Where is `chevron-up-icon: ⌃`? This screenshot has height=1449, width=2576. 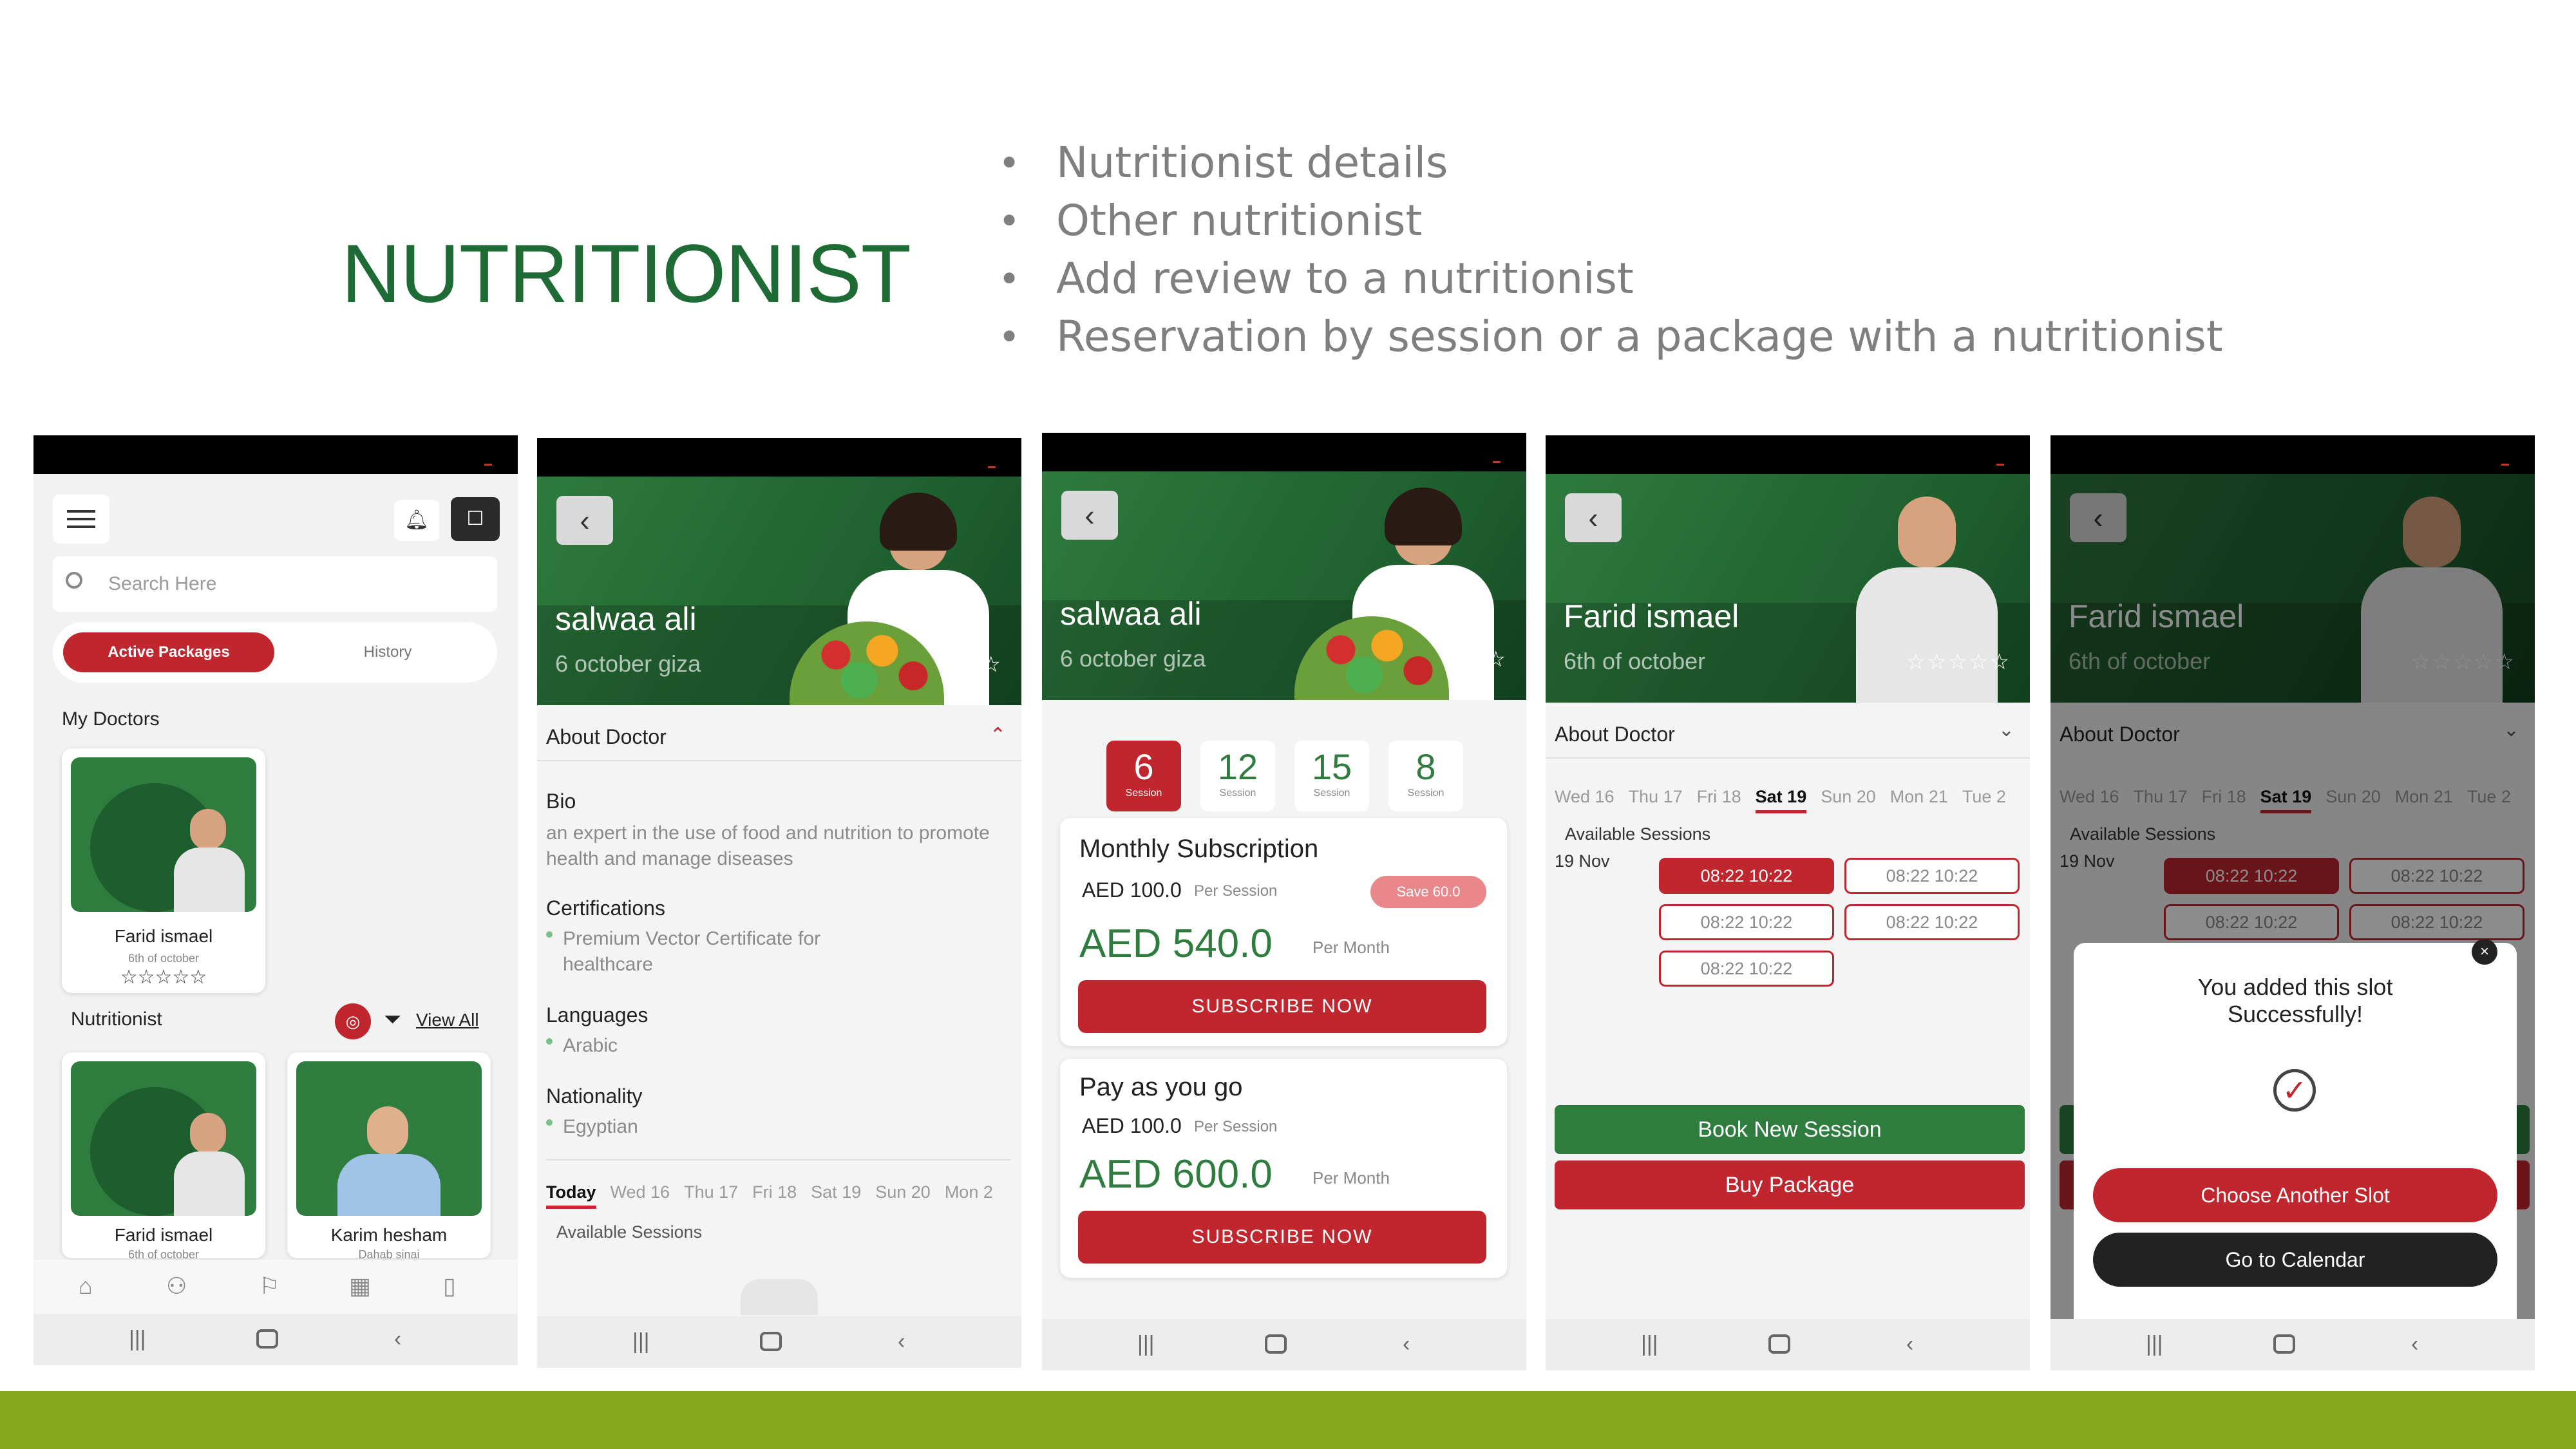 chevron-up-icon: ⌃ is located at coordinates (998, 735).